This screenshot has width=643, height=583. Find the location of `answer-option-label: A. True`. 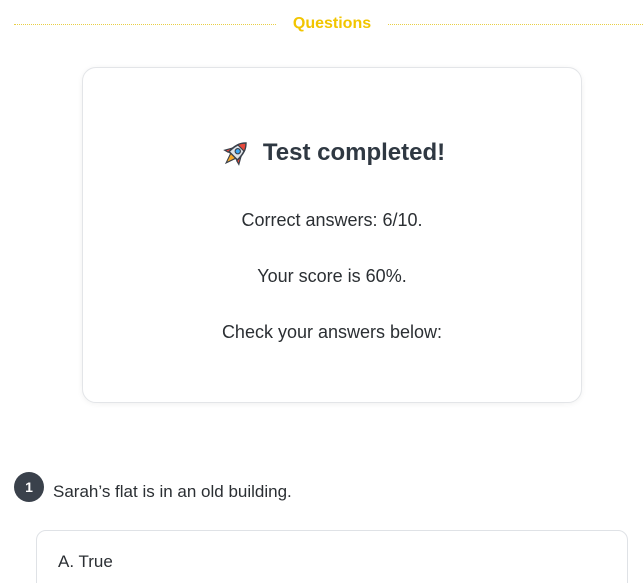

answer-option-label: A. True is located at coordinates (85, 561).